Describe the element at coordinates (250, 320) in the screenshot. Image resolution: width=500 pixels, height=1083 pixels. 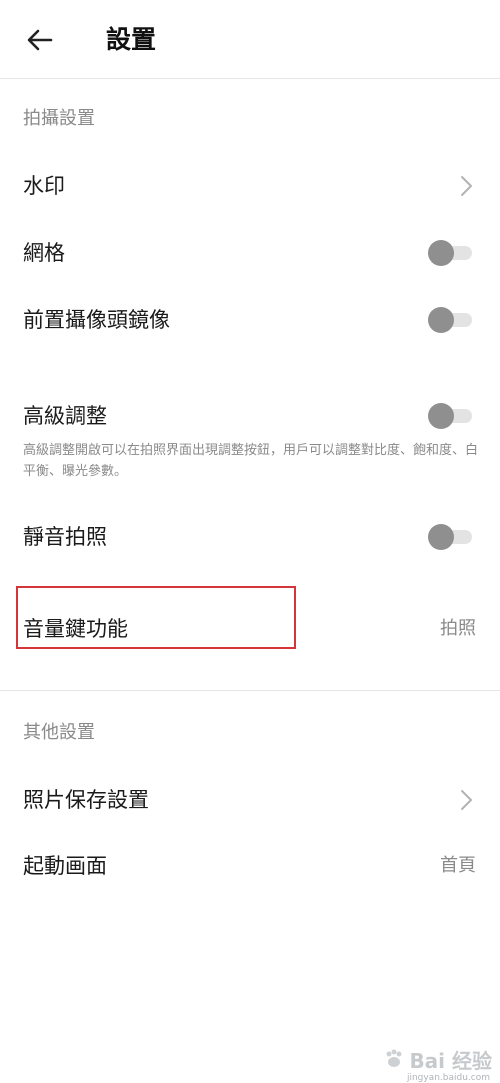
I see `row-front-mirror: 前置攝像頭鏡像` at that location.